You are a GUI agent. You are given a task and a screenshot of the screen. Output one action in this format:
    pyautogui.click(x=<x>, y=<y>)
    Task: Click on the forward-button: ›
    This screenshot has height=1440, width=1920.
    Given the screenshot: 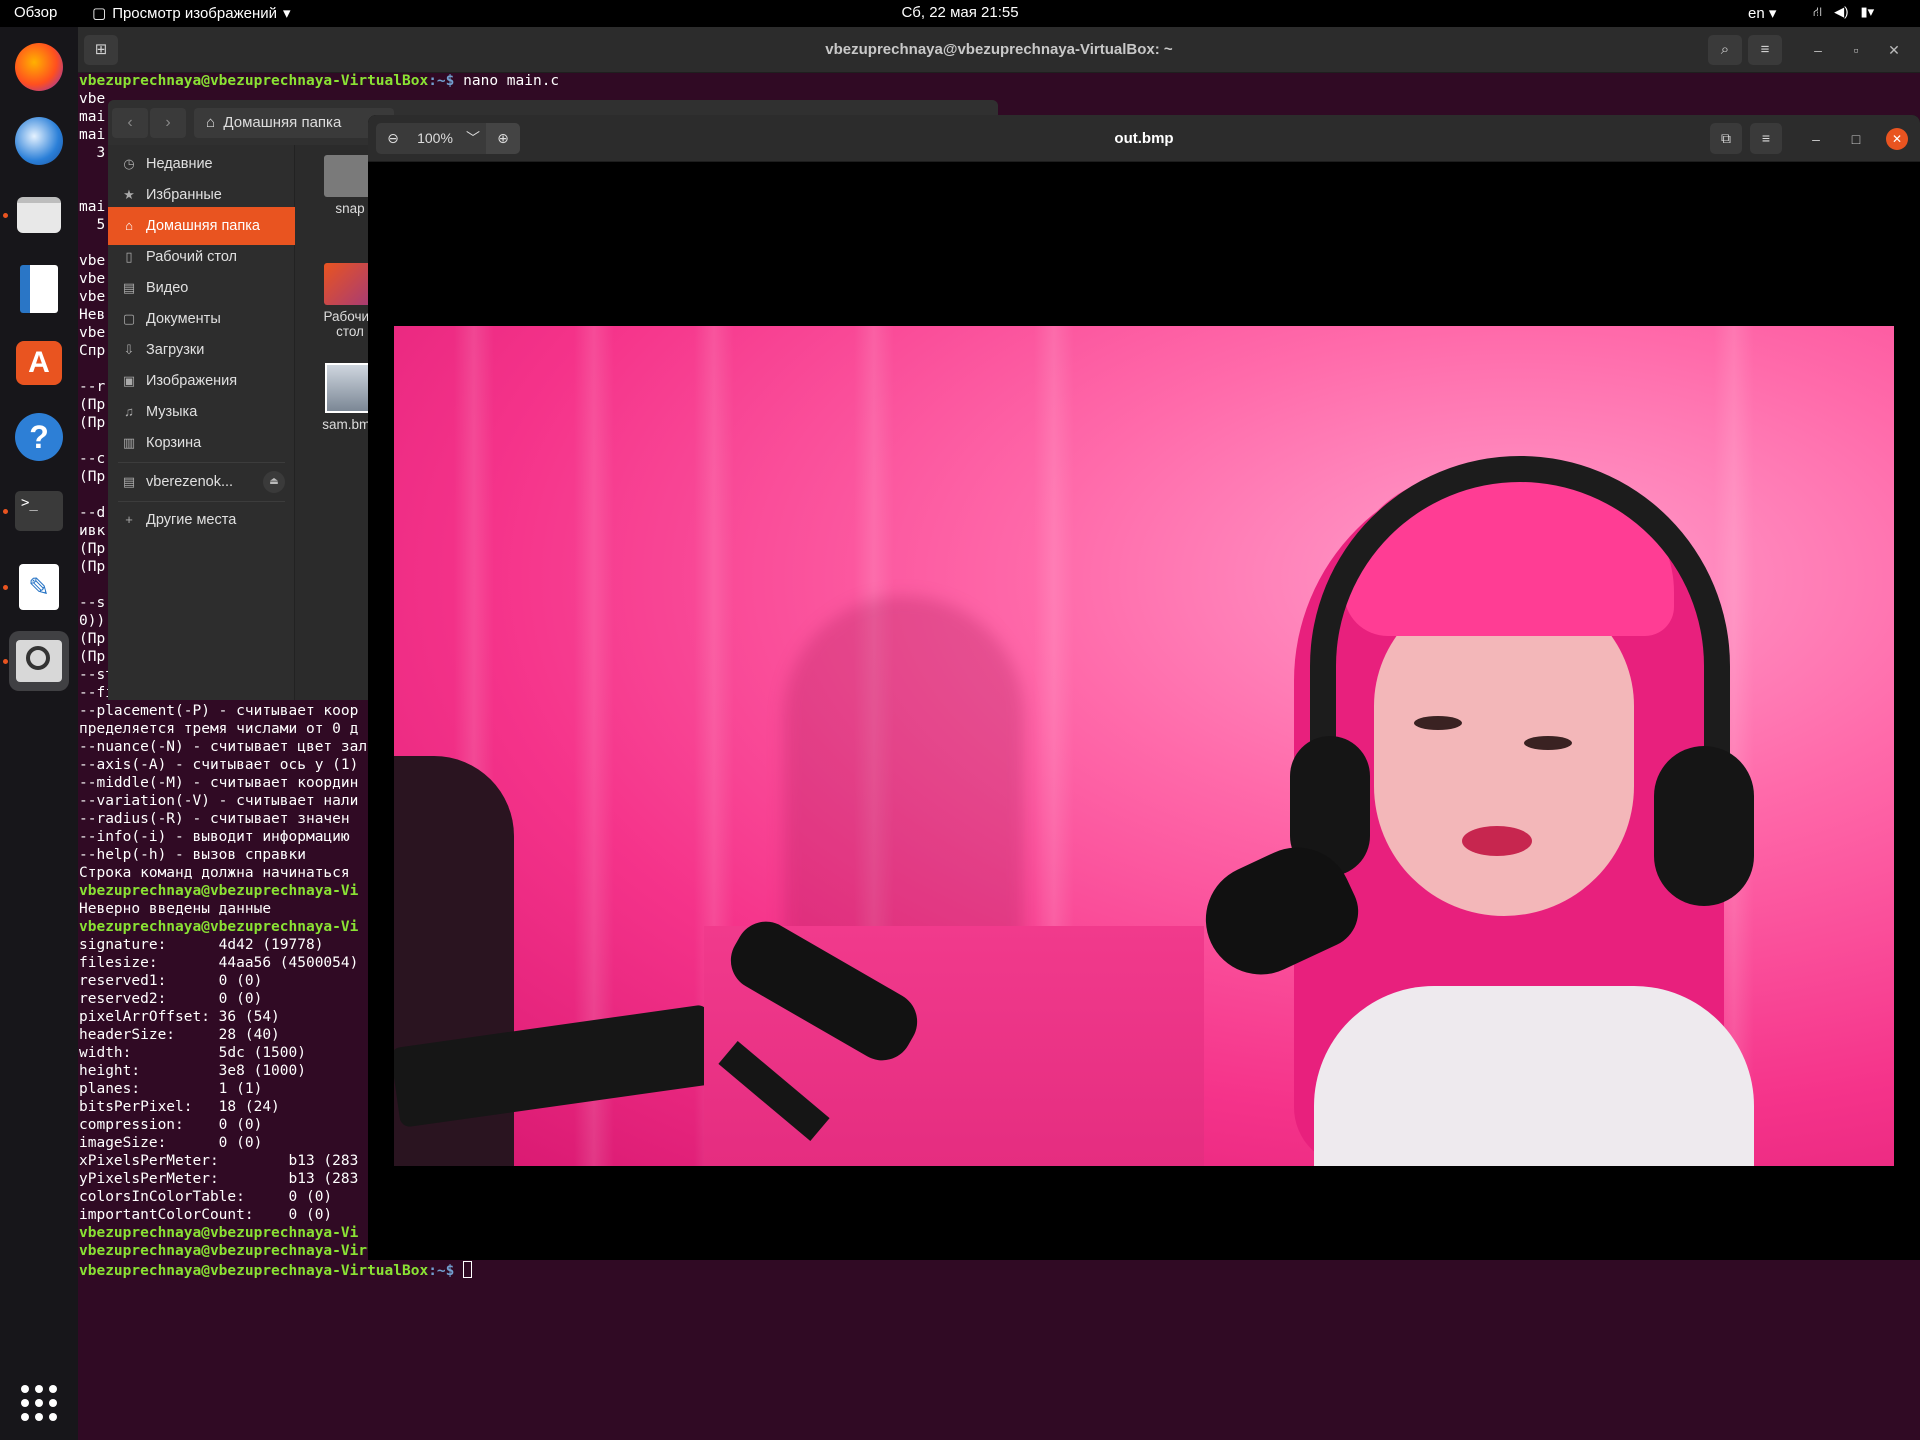 What is the action you would take?
    pyautogui.click(x=168, y=123)
    